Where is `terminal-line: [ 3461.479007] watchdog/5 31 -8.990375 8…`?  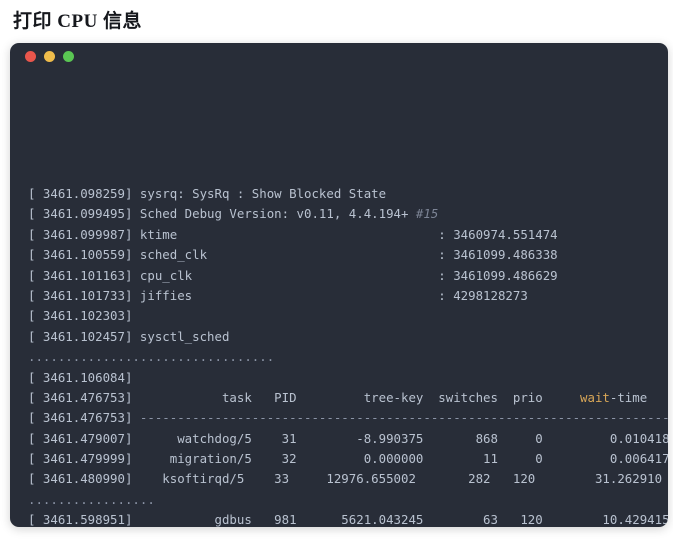
terminal-line: [ 3461.479007] watchdog/5 31 -8.990375 8… is located at coordinates (348, 439).